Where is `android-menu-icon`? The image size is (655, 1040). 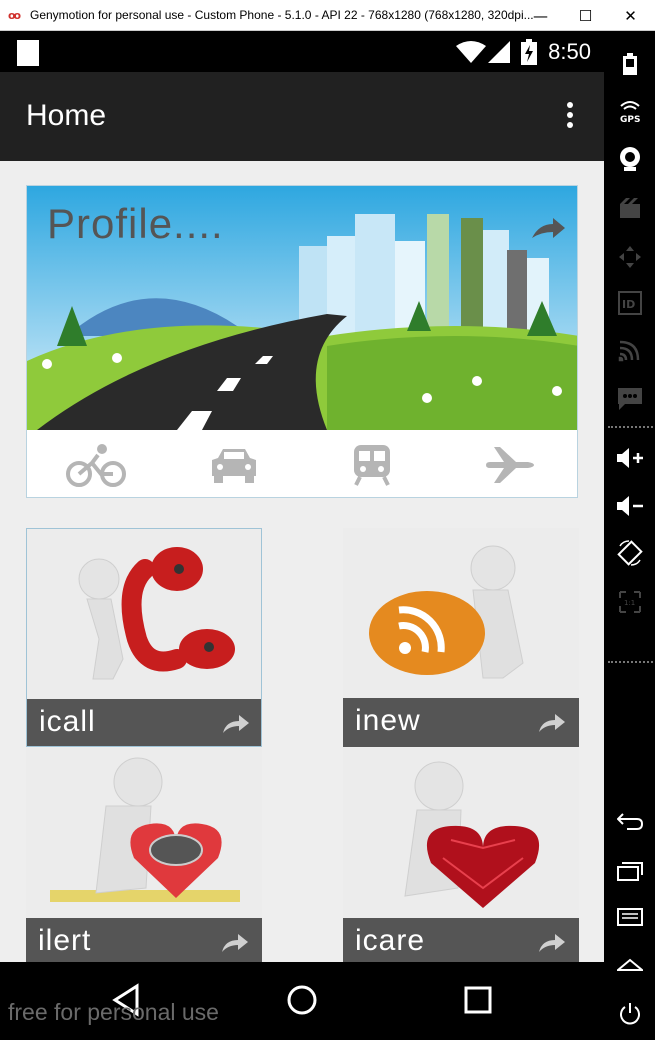 android-menu-icon is located at coordinates (629, 917).